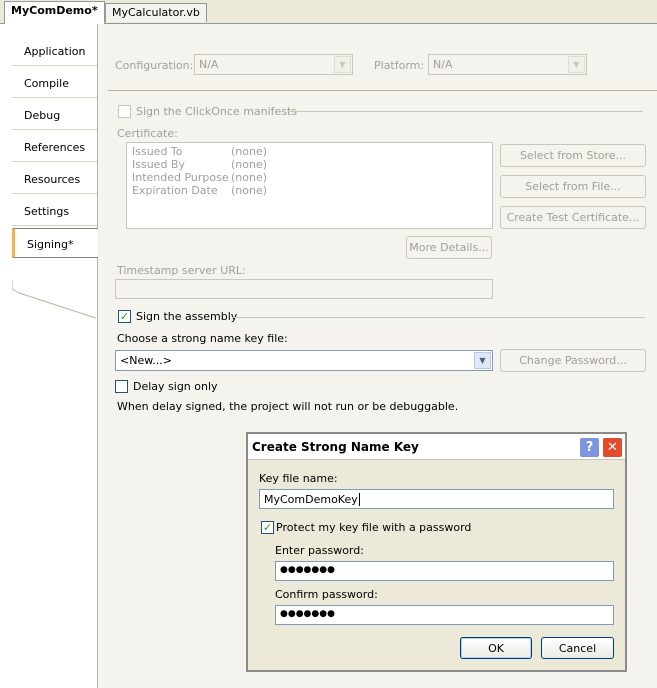 The height and width of the screenshot is (688, 657). What do you see at coordinates (319, 550) in the screenshot?
I see `enter-password-label: Enter password:` at bounding box center [319, 550].